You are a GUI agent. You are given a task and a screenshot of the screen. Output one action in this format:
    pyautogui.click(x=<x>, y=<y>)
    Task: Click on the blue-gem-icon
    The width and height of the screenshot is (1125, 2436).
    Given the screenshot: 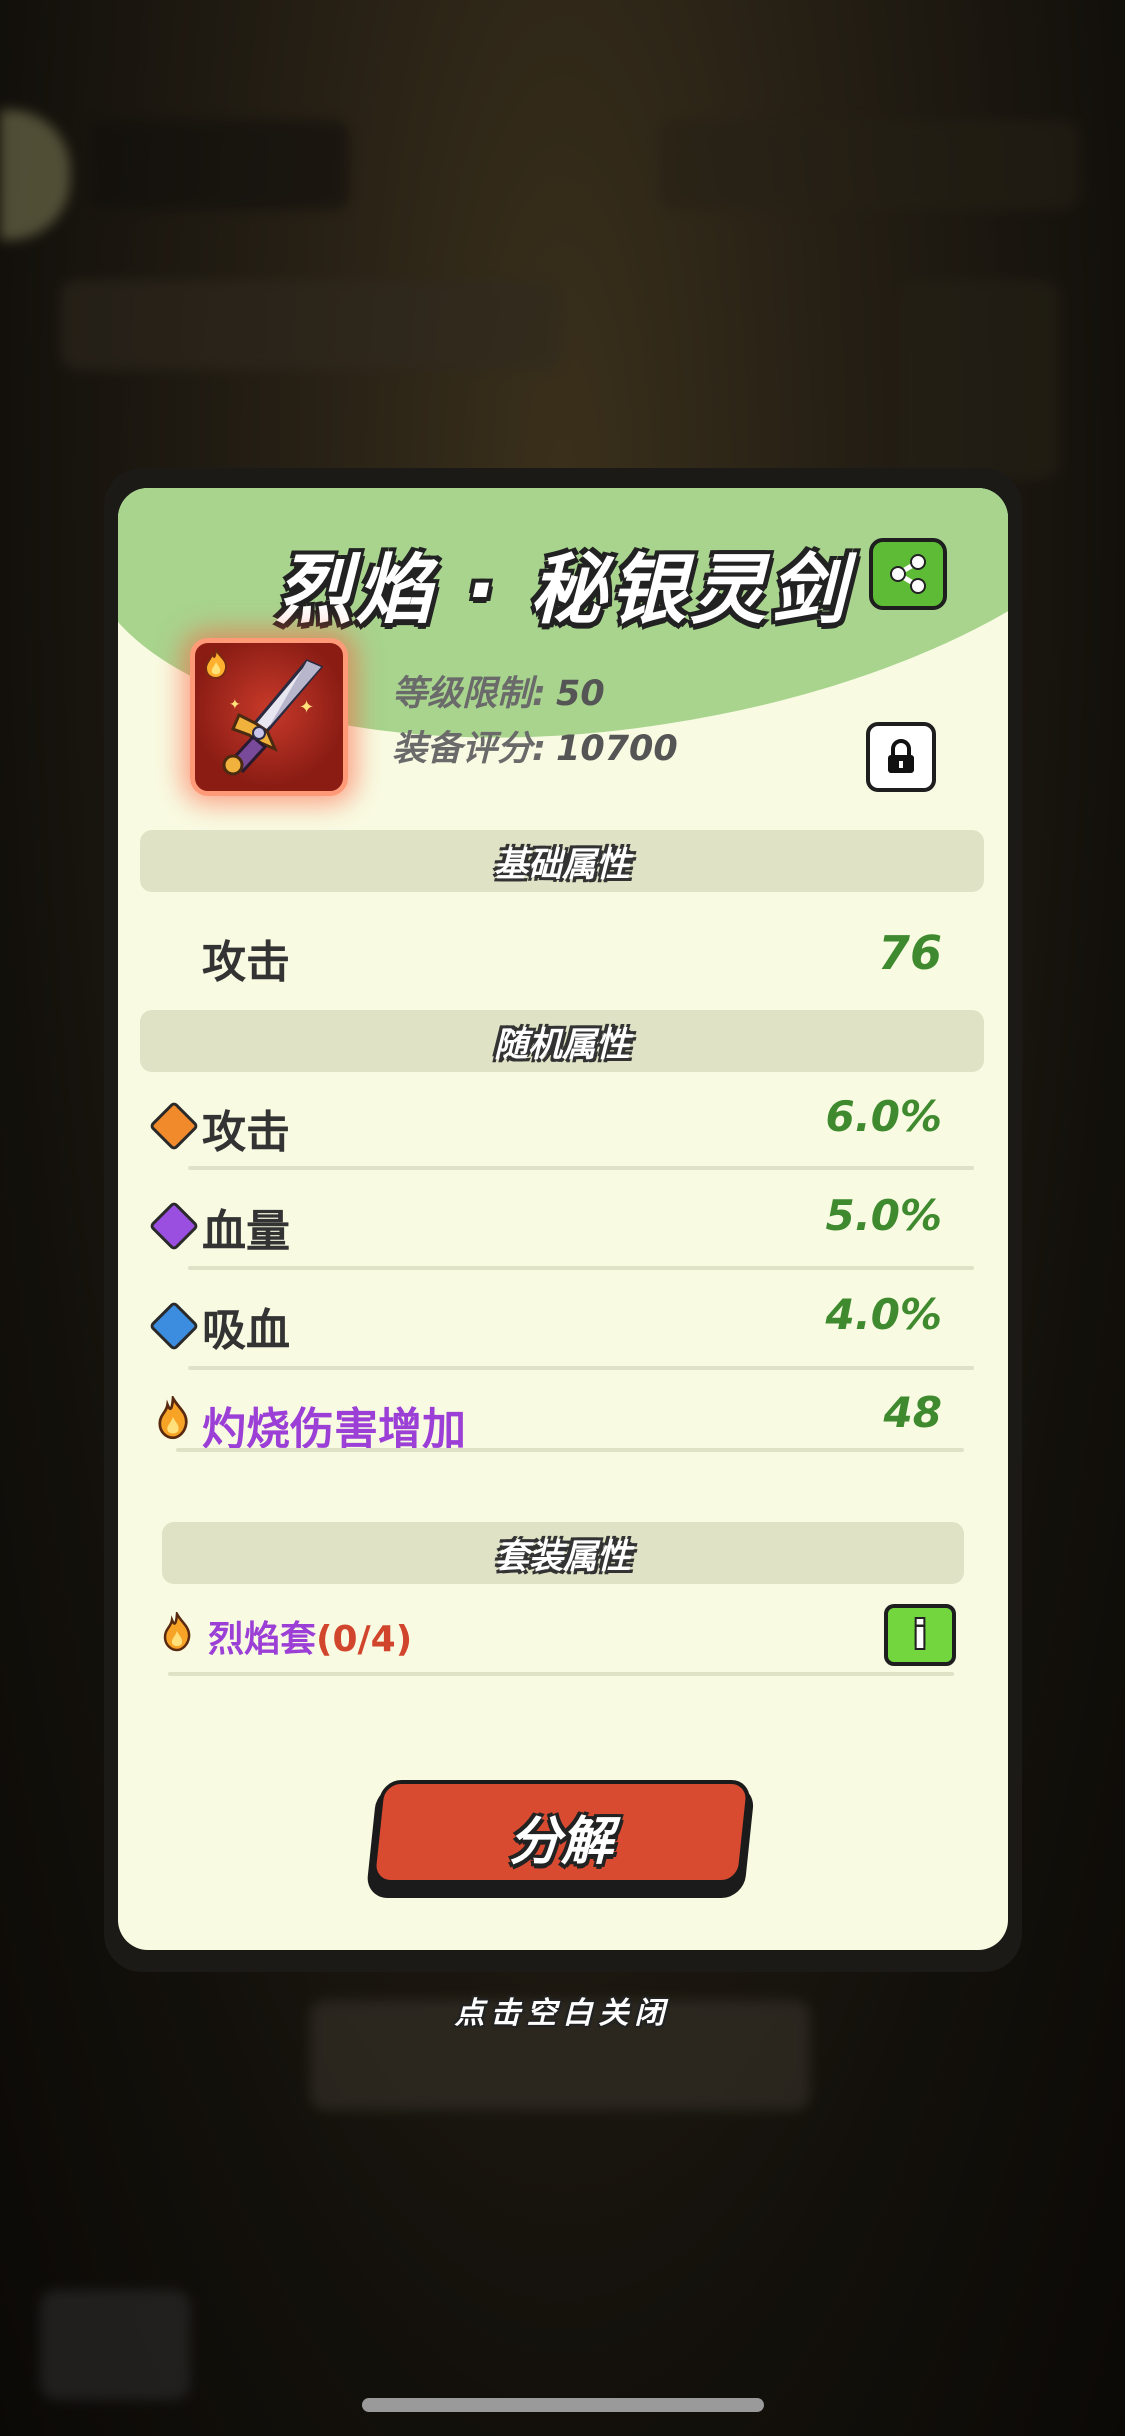 What is the action you would take?
    pyautogui.click(x=174, y=1326)
    